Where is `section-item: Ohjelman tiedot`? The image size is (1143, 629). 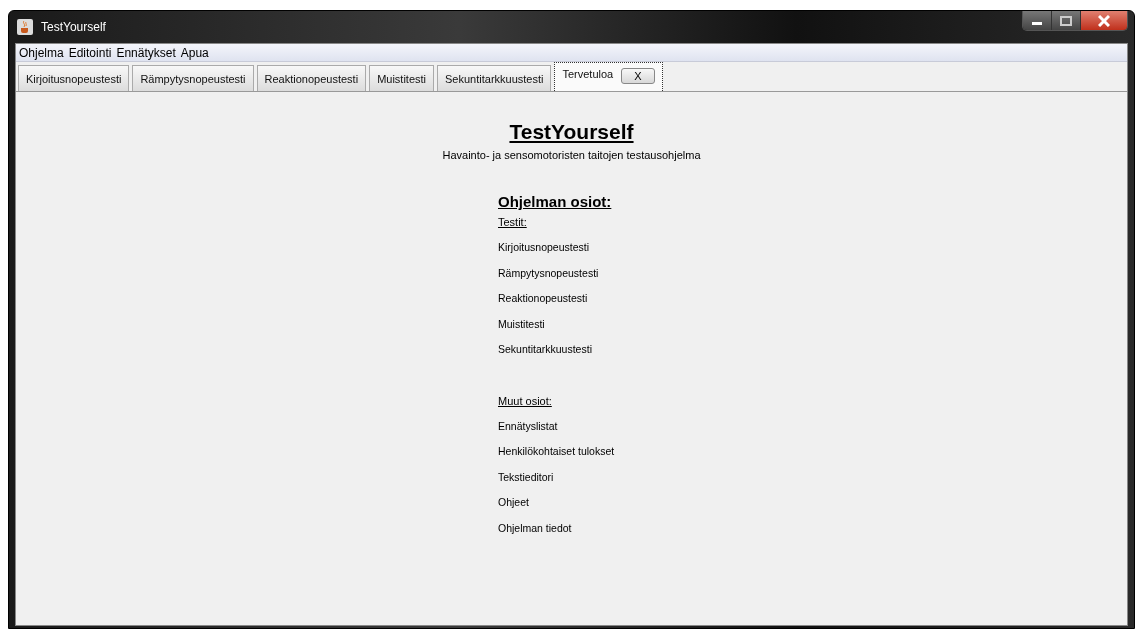 section-item: Ohjelman tiedot is located at coordinates (535, 528).